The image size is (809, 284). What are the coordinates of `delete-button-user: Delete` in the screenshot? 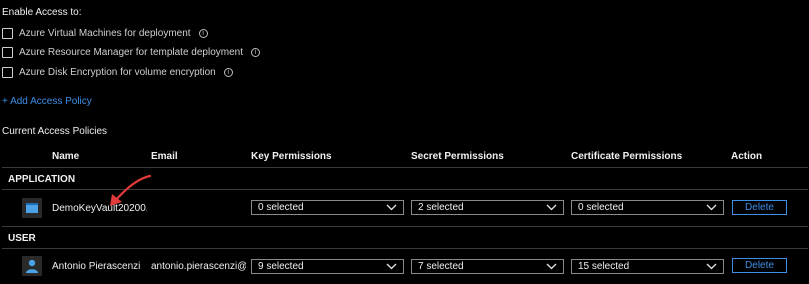 It's located at (759, 265).